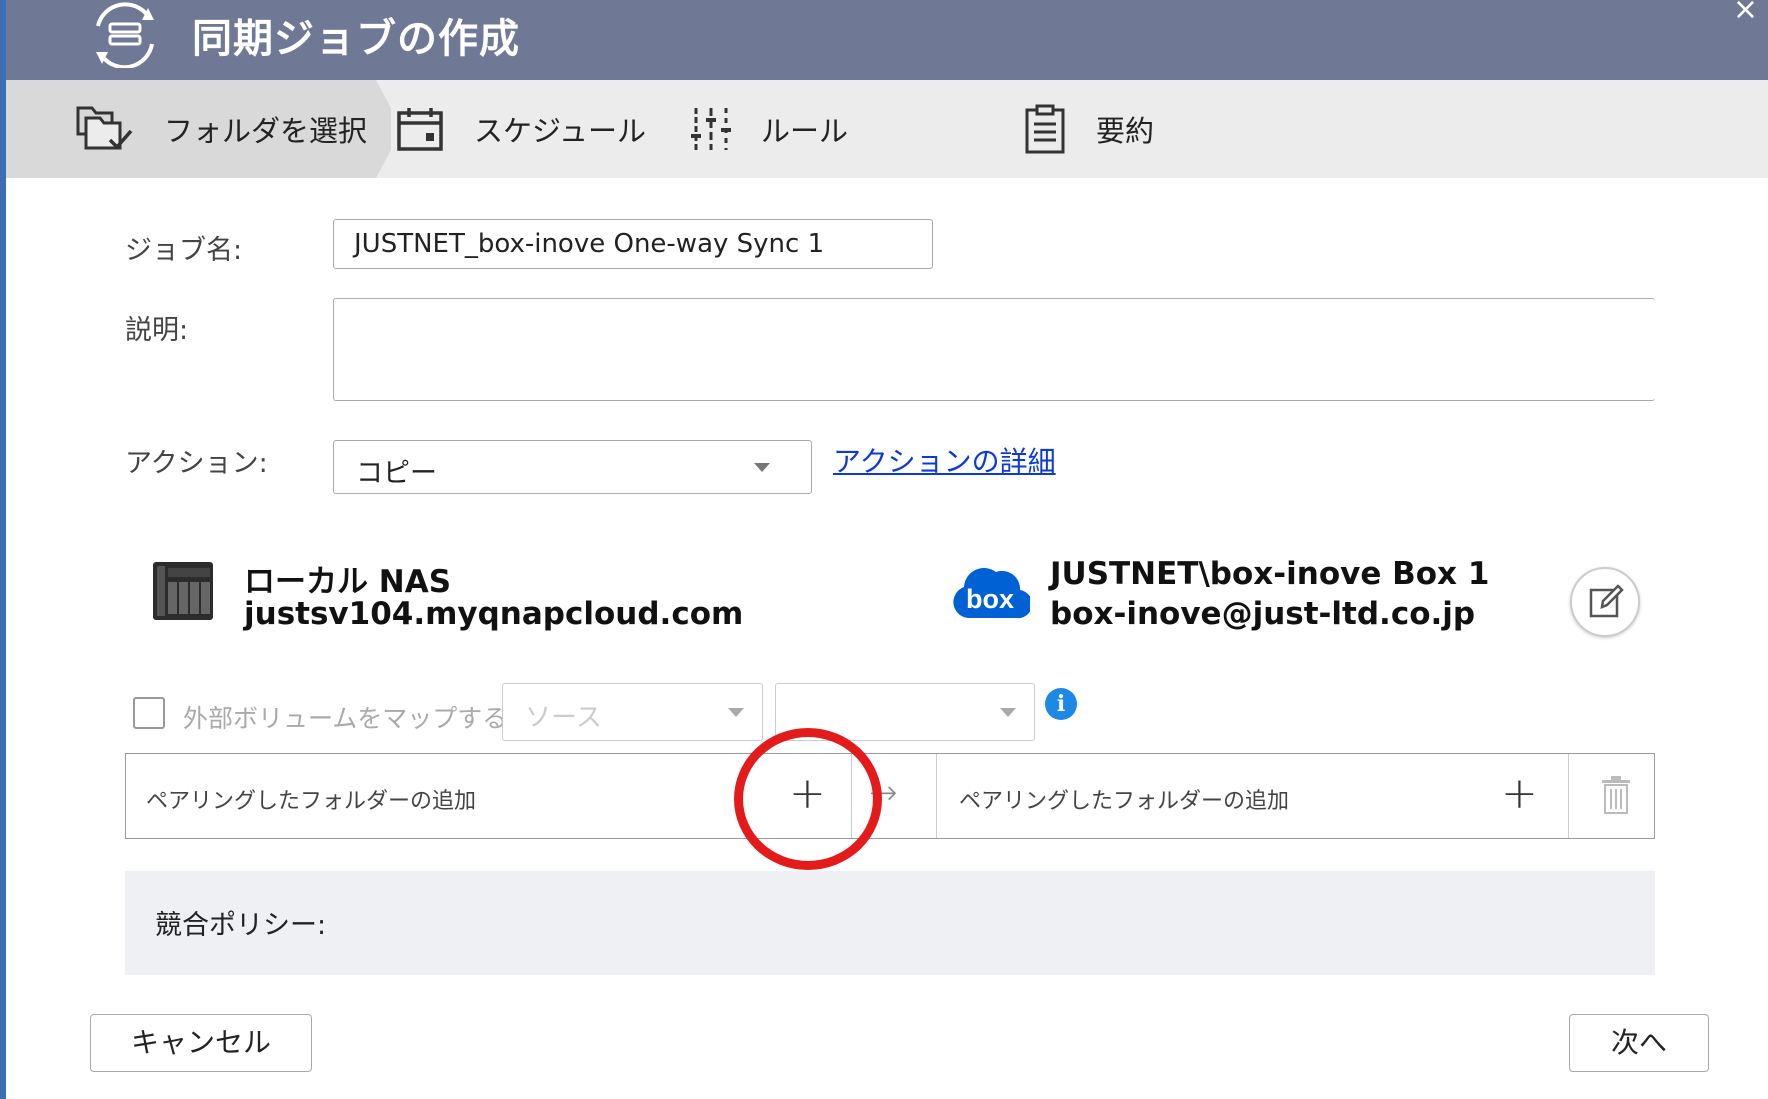  Describe the element at coordinates (563, 718) in the screenshot. I see `source-placeholder: ソース` at that location.